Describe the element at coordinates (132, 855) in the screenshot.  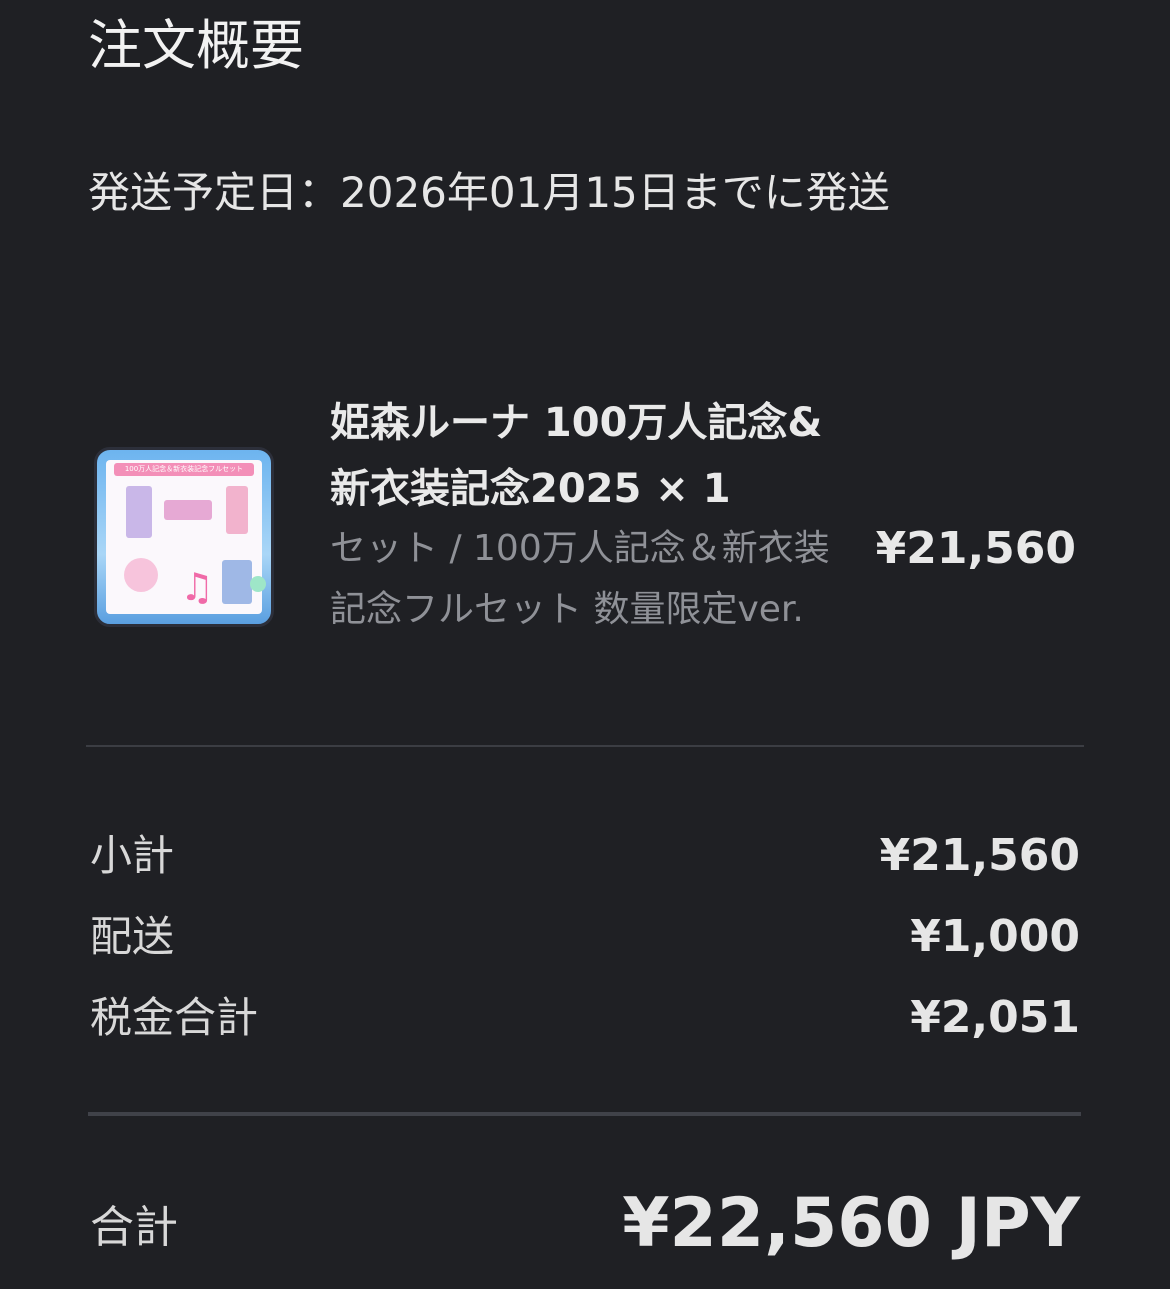
I see `subtotal-label: 小計` at that location.